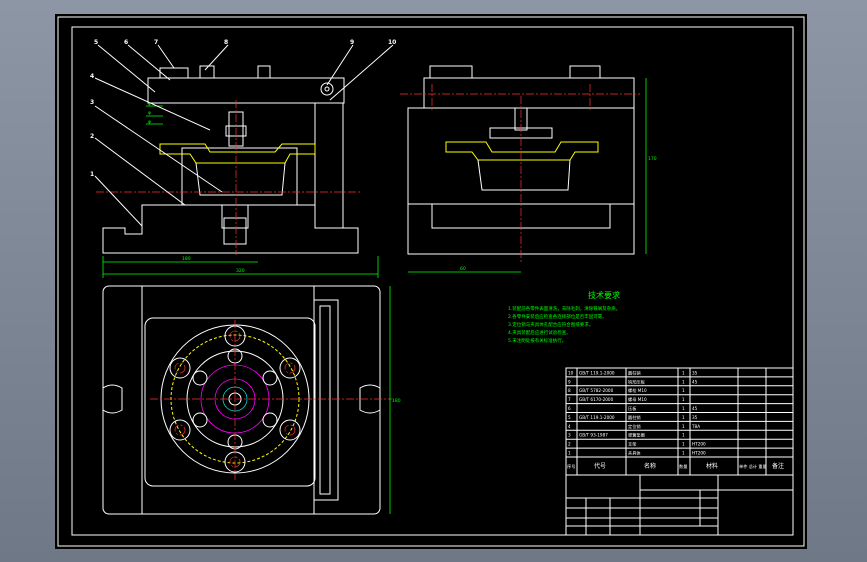 This screenshot has width=867, height=562. Describe the element at coordinates (569, 435) in the screenshot. I see `parts-list-cell-seq: 3` at that location.